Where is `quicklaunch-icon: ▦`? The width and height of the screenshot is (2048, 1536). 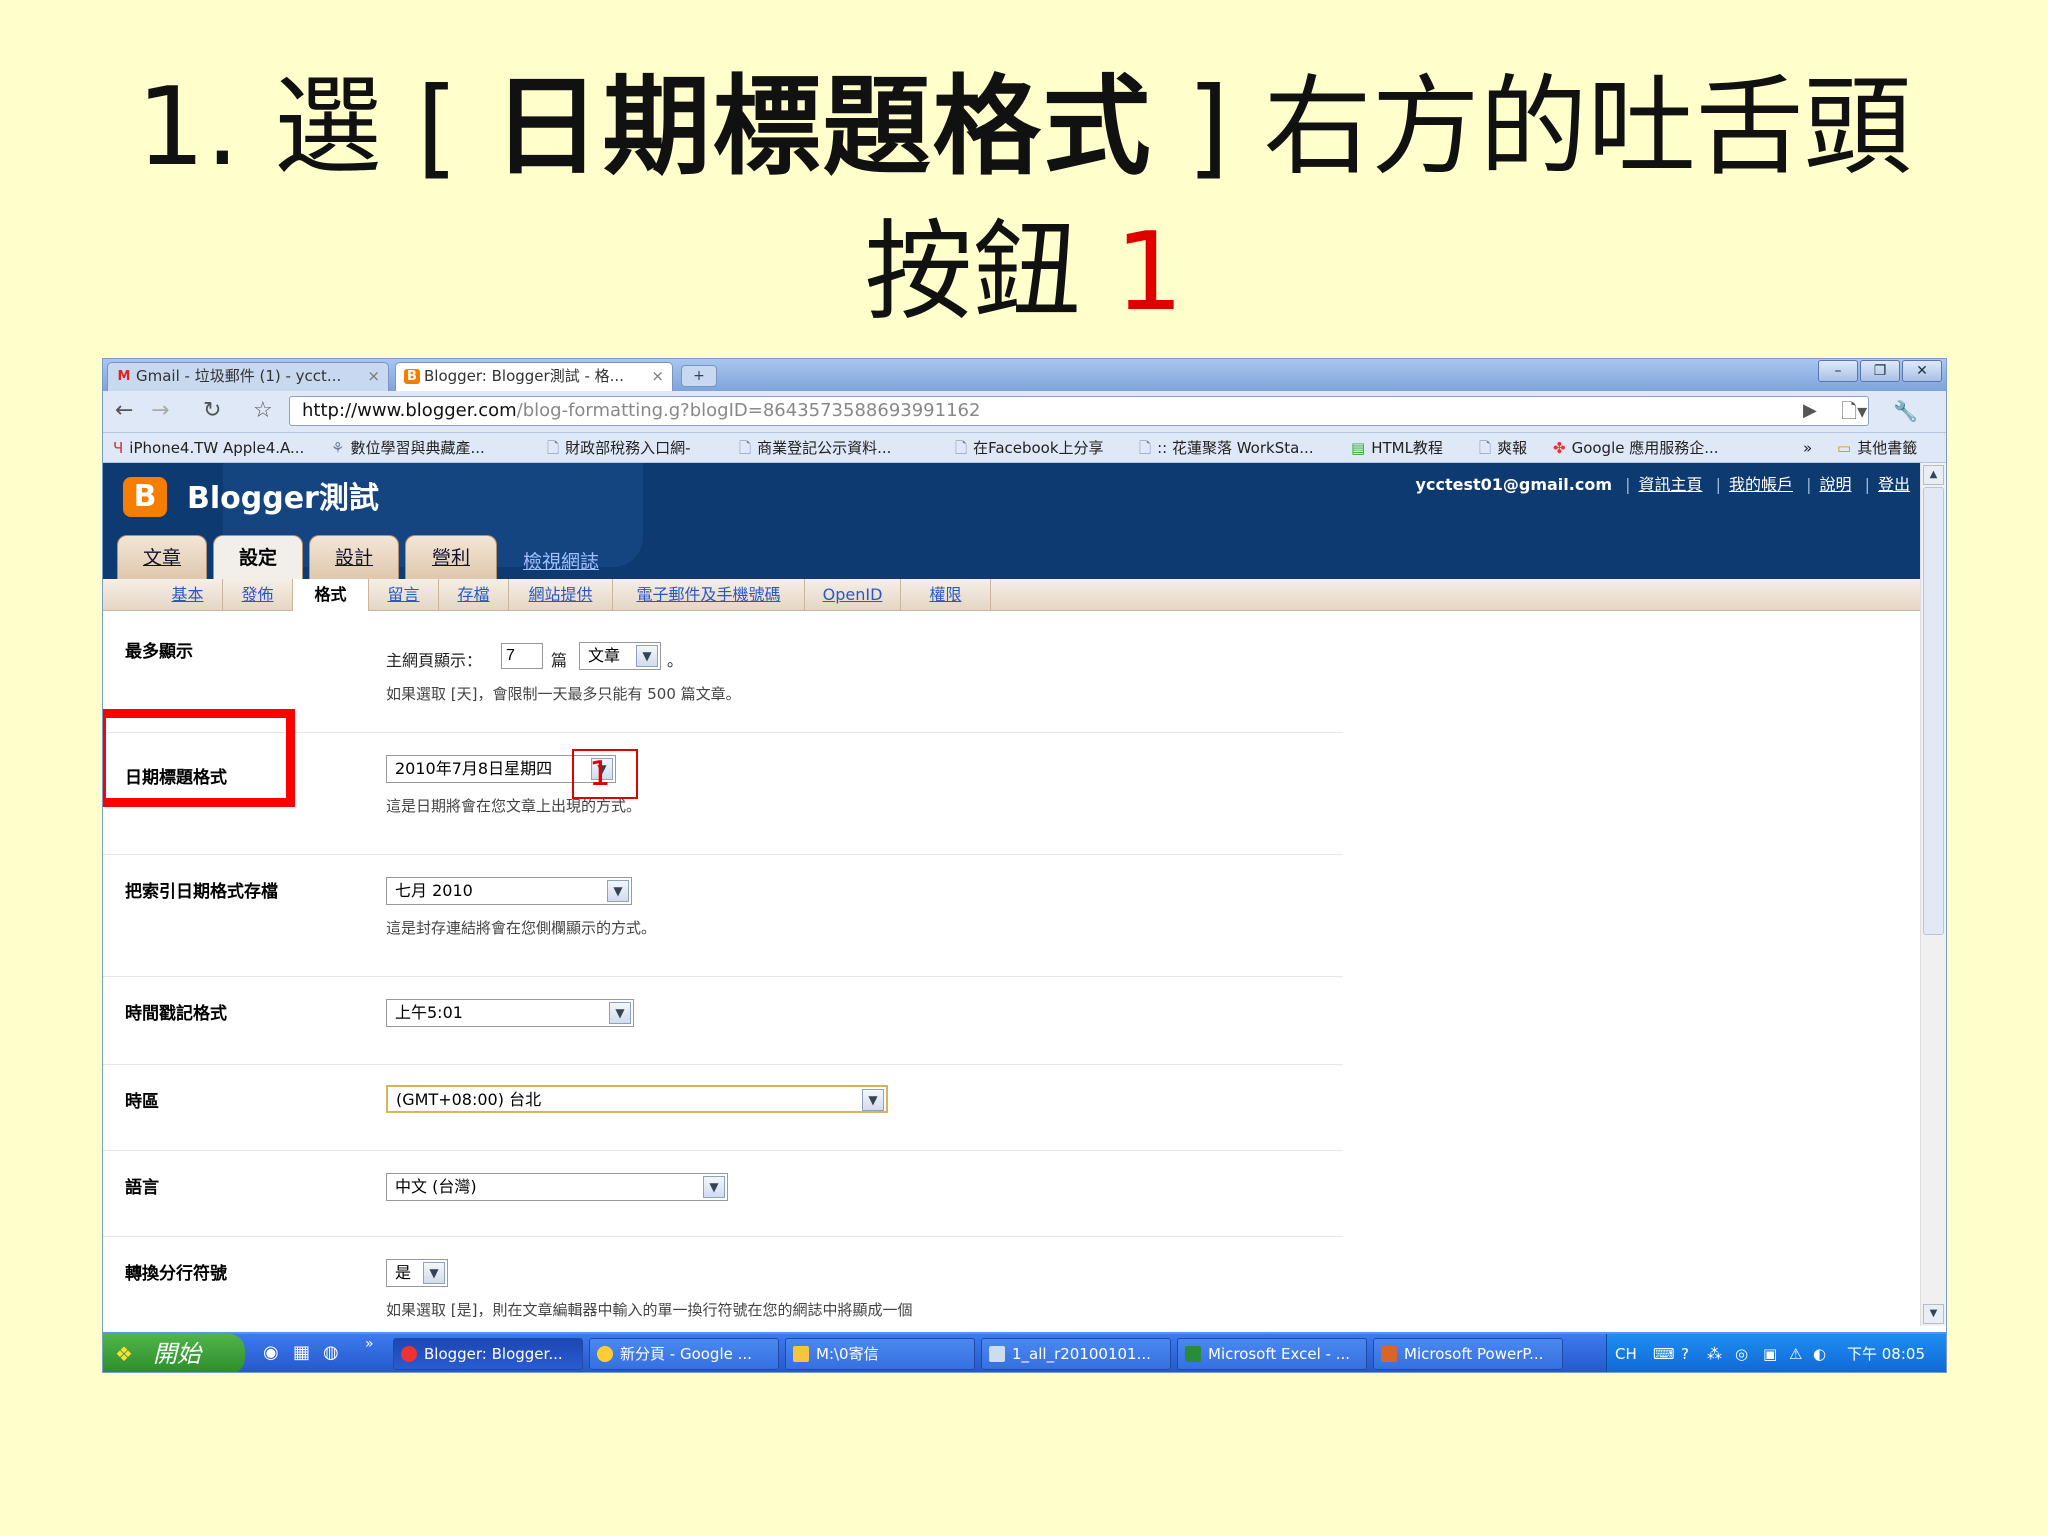
quicklaunch-icon: ▦ is located at coordinates (301, 1352).